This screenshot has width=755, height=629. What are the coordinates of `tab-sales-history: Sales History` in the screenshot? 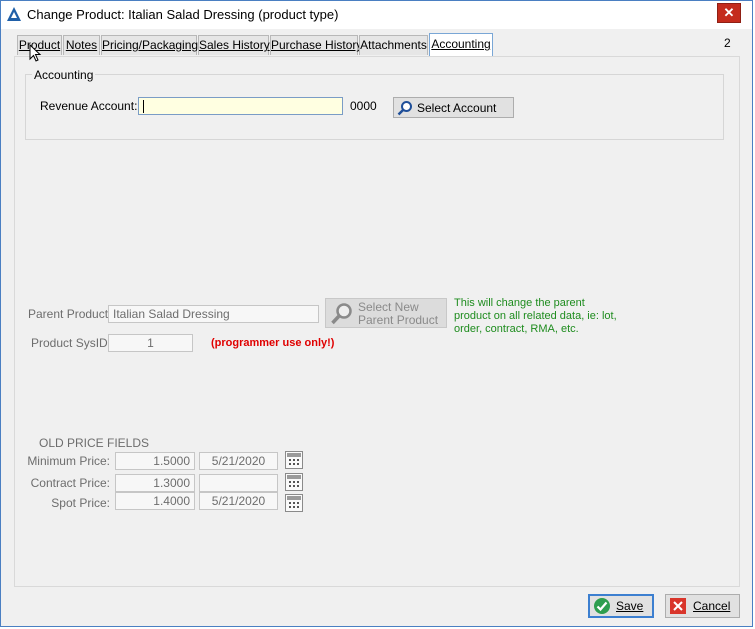 It's located at (234, 45).